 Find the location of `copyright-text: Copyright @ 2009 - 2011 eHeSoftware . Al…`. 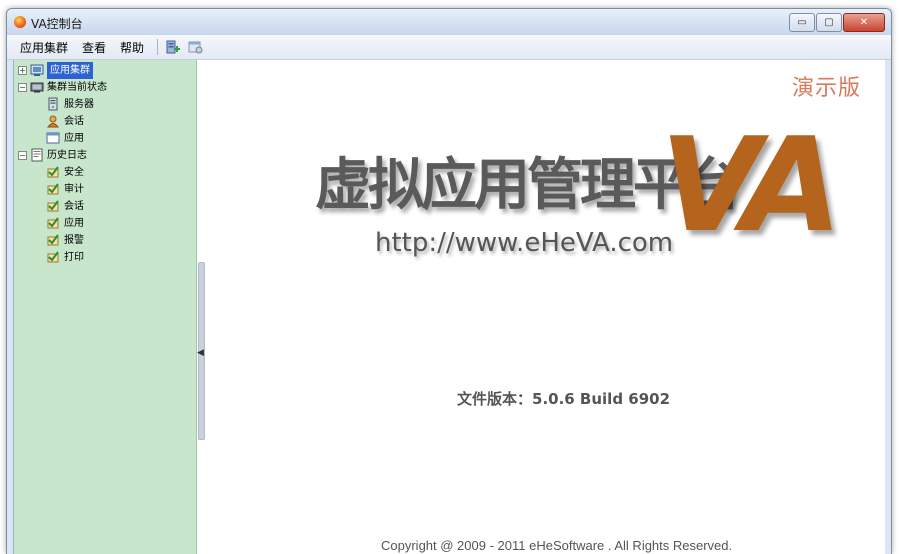

copyright-text: Copyright @ 2009 - 2011 eHeSoftware . Al… is located at coordinates (557, 545).